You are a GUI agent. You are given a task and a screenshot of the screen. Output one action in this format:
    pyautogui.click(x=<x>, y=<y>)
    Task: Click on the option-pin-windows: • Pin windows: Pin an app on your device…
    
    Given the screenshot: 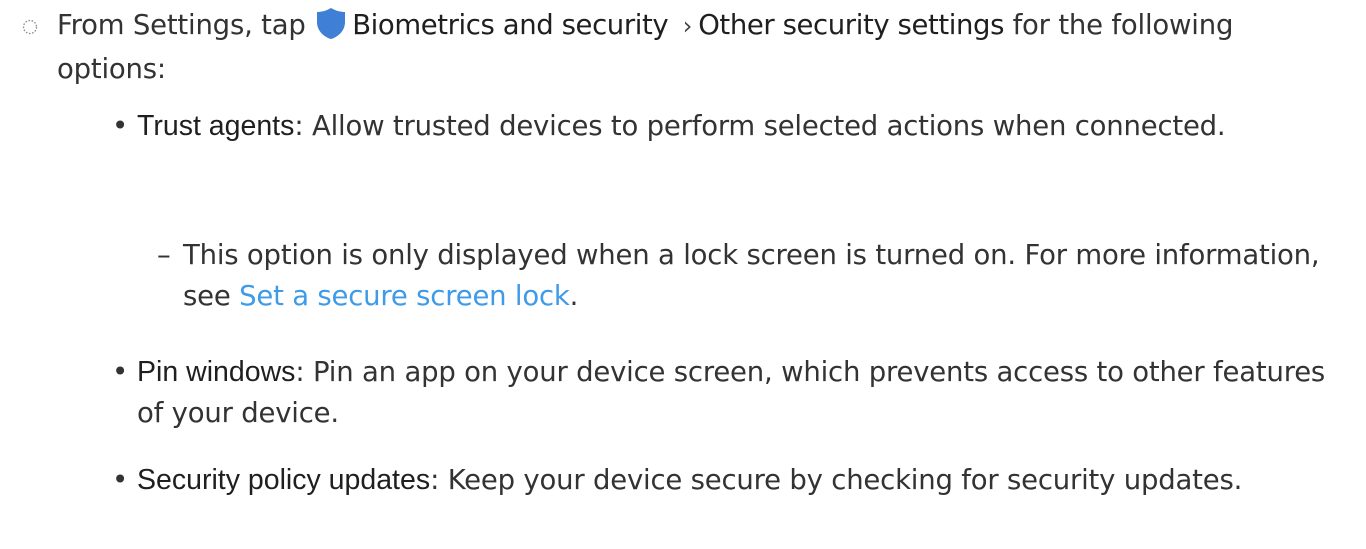 What is the action you would take?
    pyautogui.click(x=722, y=393)
    